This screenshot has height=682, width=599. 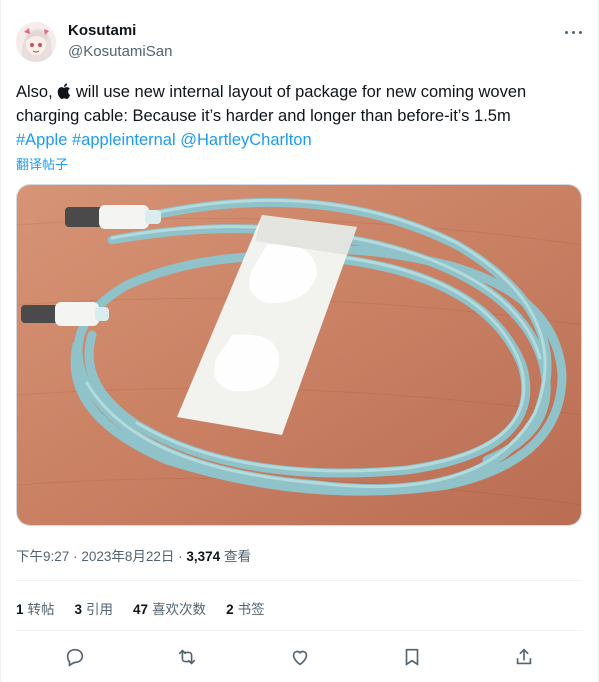 I want to click on engagement-stats: 1 转帖 3 引用 47 喜欢次数 2 书签, so click(x=140, y=608).